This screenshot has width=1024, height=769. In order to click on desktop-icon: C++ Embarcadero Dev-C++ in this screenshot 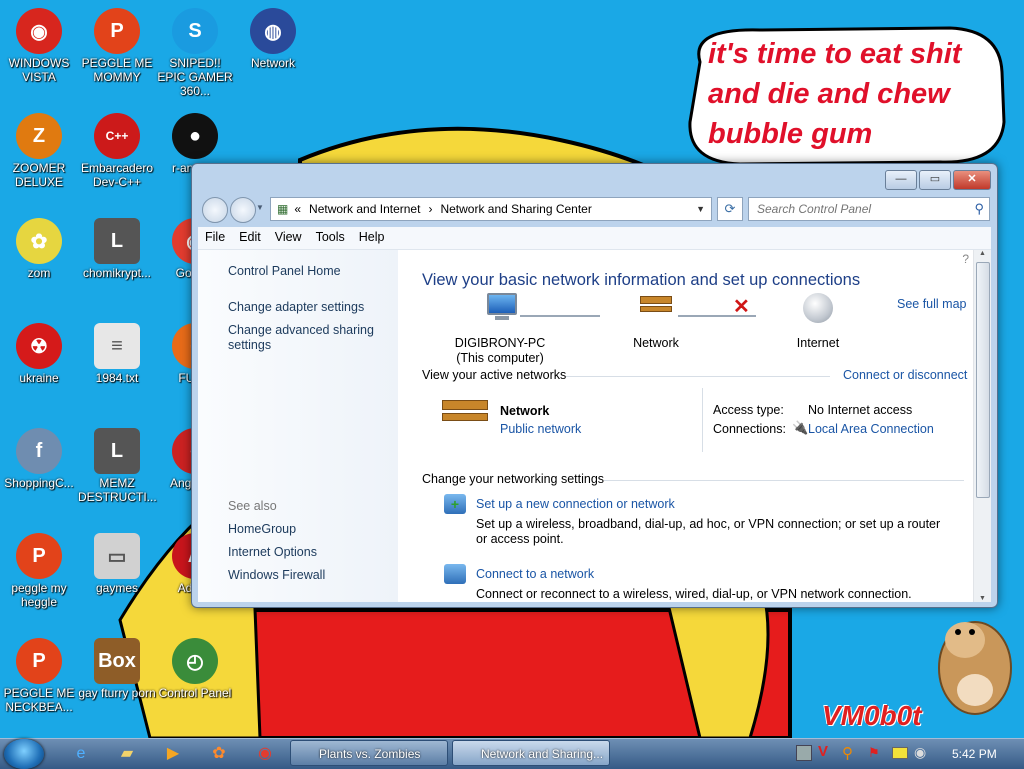, I will do `click(117, 148)`.